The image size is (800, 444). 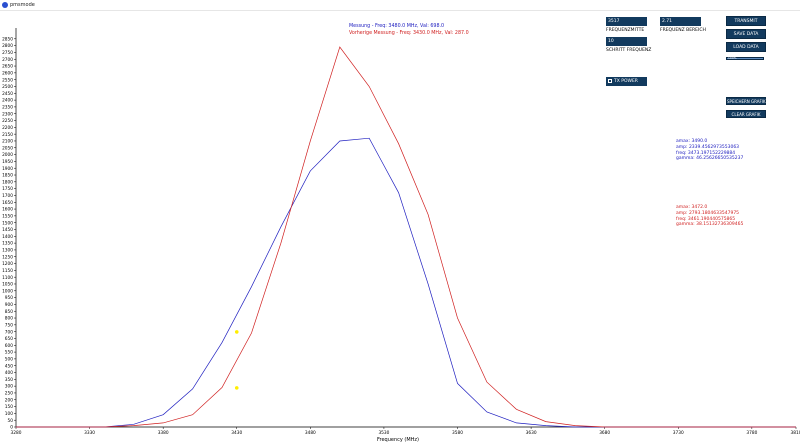 I want to click on y-tick-label: 2350, so click(x=7, y=108).